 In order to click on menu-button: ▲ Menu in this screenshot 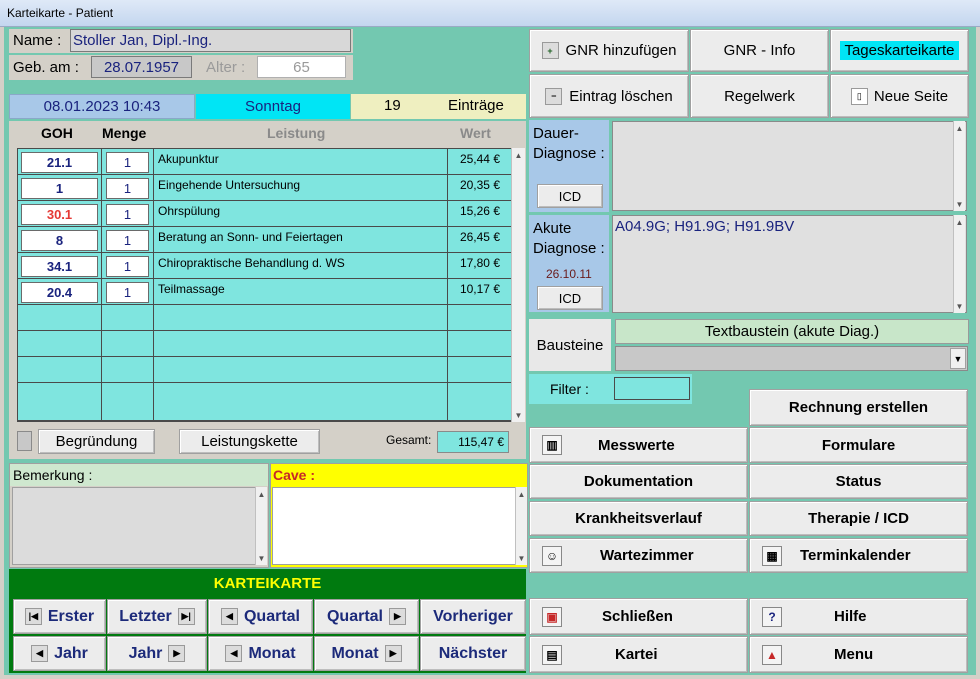, I will do `click(858, 654)`.